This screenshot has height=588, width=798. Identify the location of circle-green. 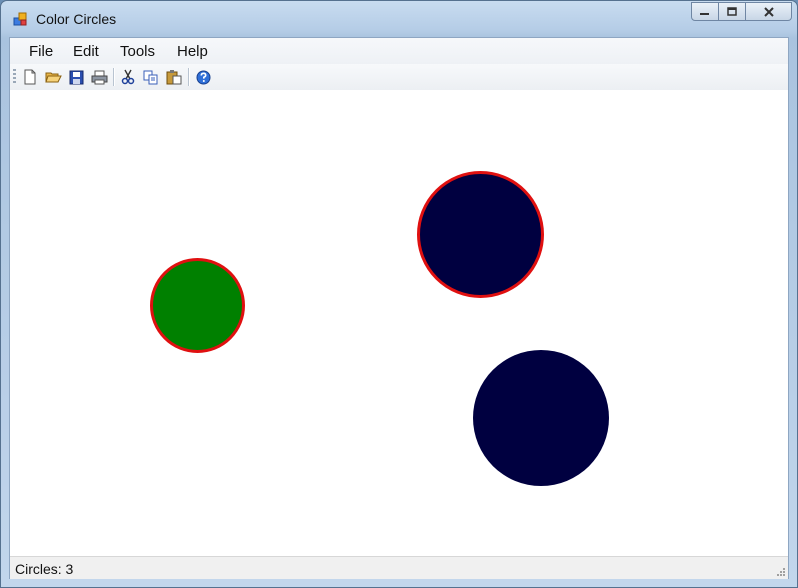
(197, 305).